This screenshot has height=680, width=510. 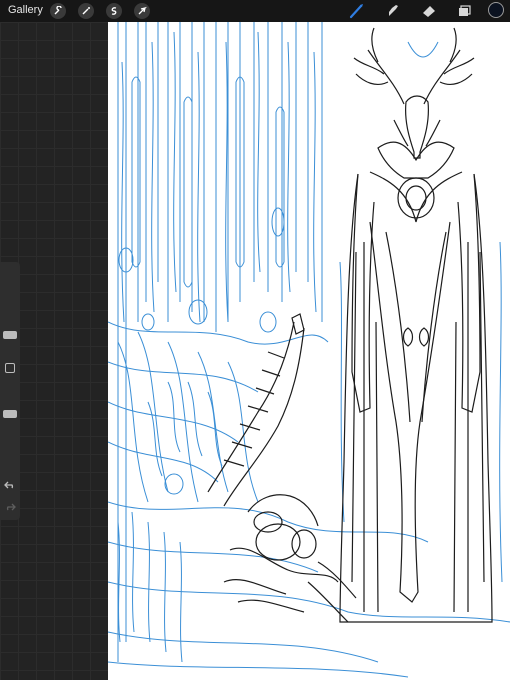 What do you see at coordinates (10, 484) in the screenshot?
I see `undo-icon` at bounding box center [10, 484].